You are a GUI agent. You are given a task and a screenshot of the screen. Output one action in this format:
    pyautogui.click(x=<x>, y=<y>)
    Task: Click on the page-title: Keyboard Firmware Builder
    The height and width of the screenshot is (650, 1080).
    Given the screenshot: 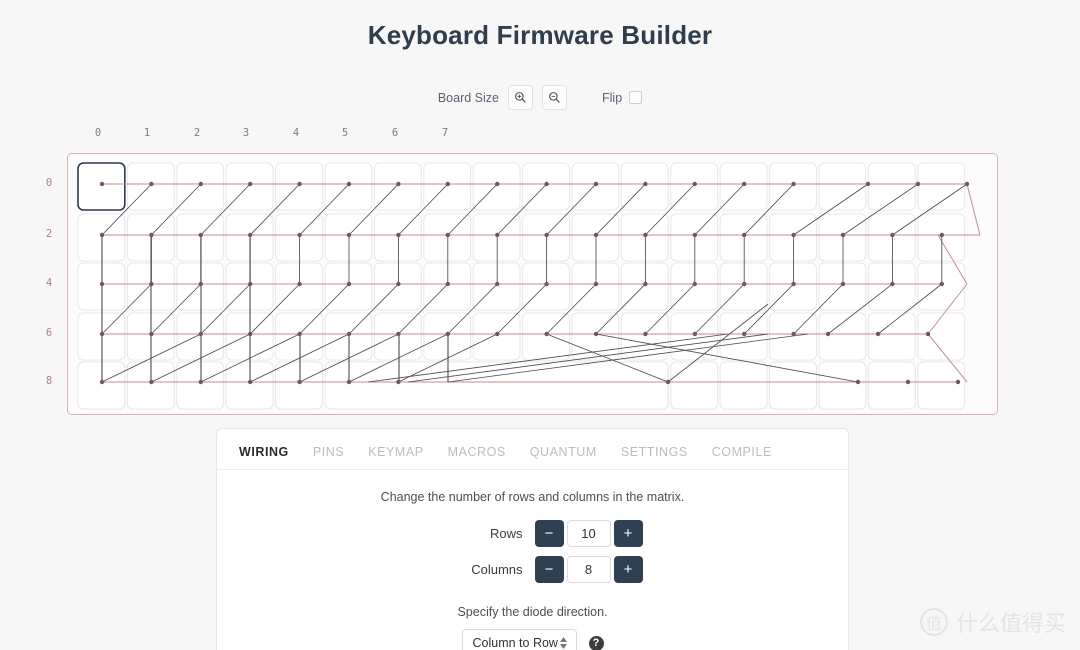 What is the action you would take?
    pyautogui.click(x=540, y=35)
    